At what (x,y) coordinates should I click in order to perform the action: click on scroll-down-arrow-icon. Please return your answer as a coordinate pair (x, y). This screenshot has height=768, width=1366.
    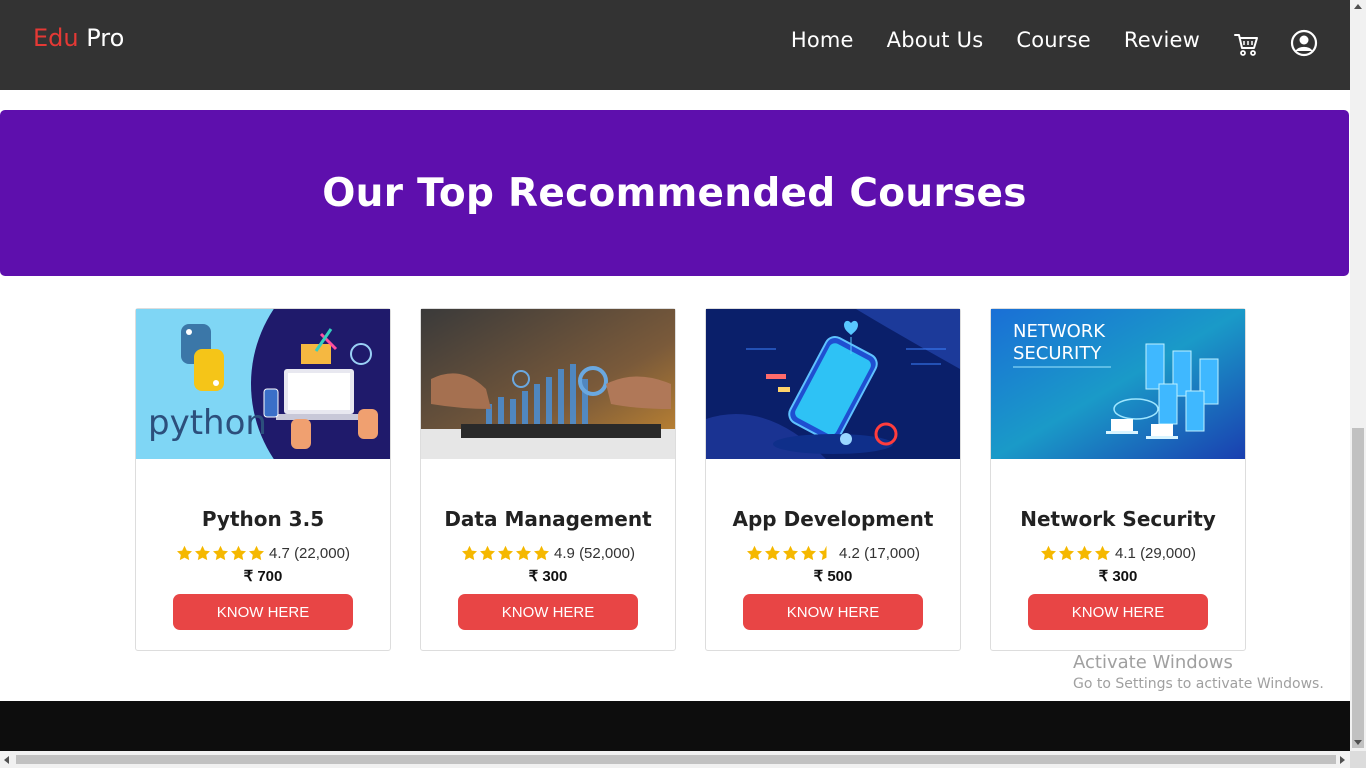
    Looking at the image, I should click on (1358, 742).